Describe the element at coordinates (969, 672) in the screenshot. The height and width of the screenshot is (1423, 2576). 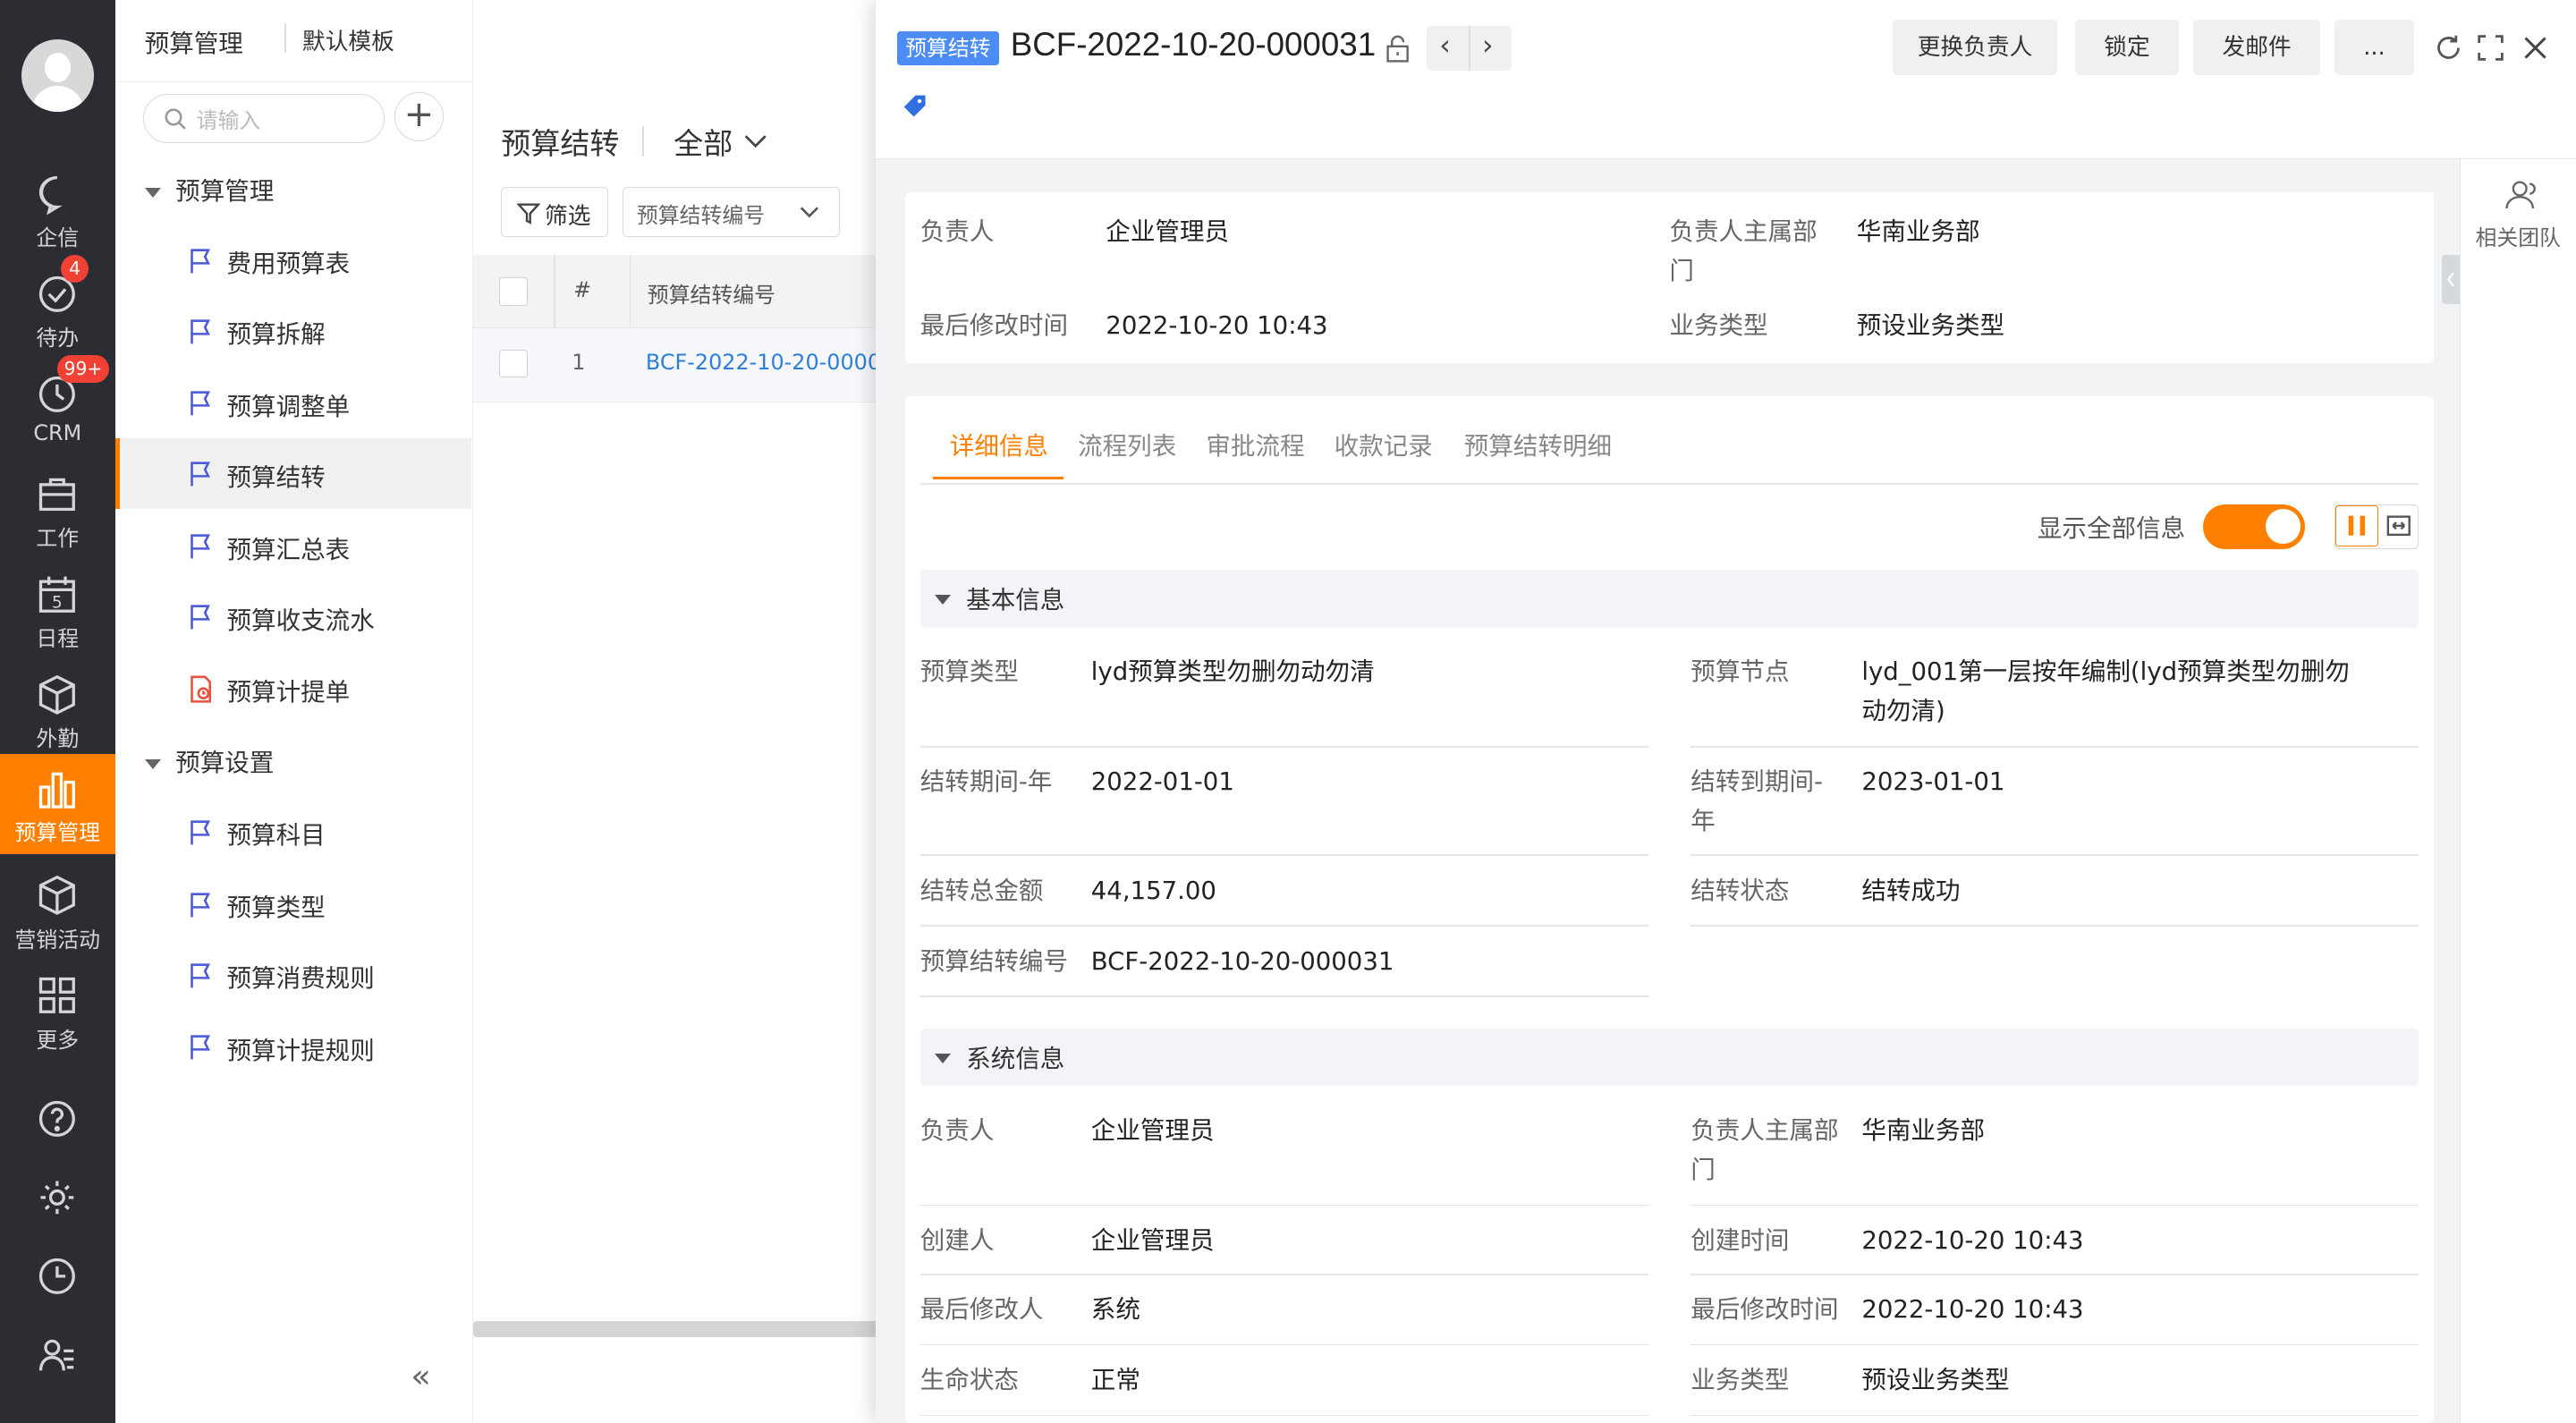
I see `field-label: 预算类型` at that location.